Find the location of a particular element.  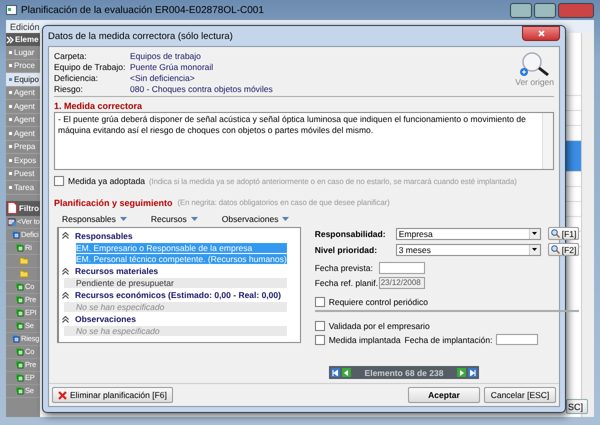

close-icon is located at coordinates (541, 33).